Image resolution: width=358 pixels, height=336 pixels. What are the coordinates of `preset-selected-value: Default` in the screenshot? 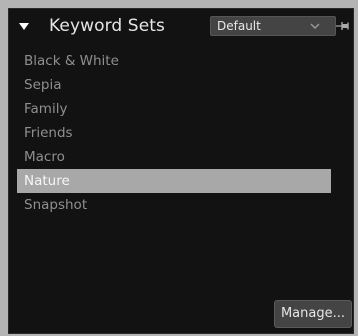 It's located at (239, 26).